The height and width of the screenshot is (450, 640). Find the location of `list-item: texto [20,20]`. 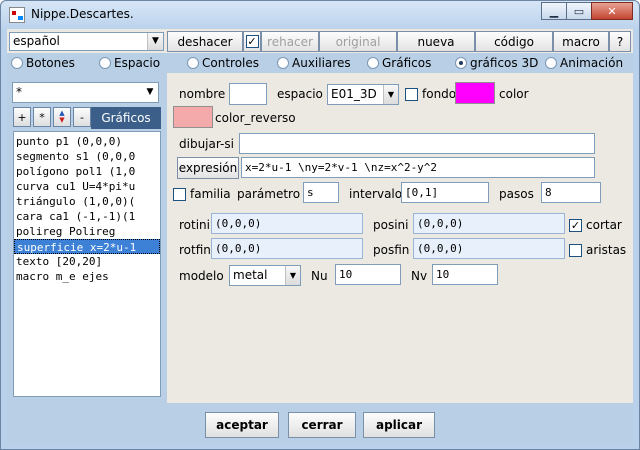

list-item: texto [20,20] is located at coordinates (87, 261).